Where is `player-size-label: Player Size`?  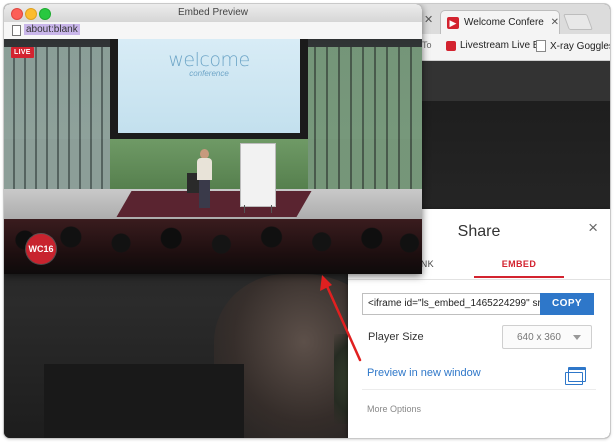 player-size-label: Player Size is located at coordinates (396, 337).